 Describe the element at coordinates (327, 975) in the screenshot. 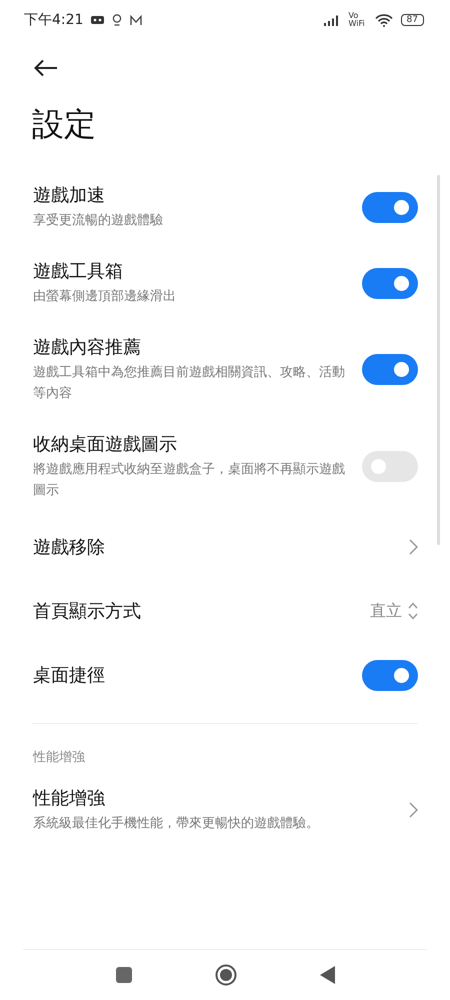

I see `back-button-icon` at that location.